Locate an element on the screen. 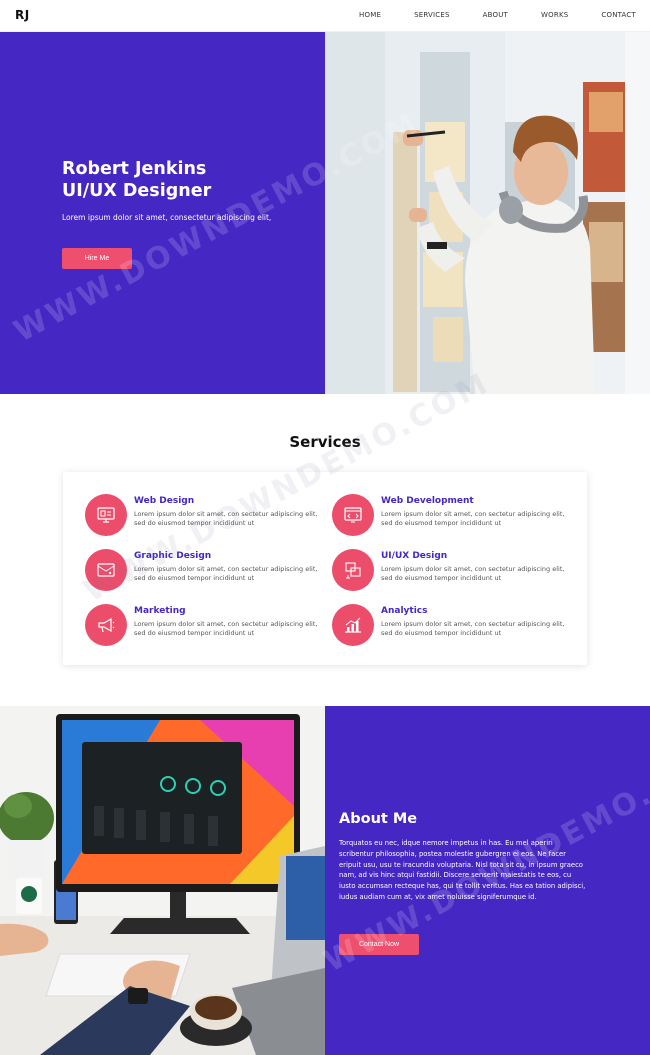 The image size is (650, 1055). nav-link-about: ABOUT is located at coordinates (495, 15).